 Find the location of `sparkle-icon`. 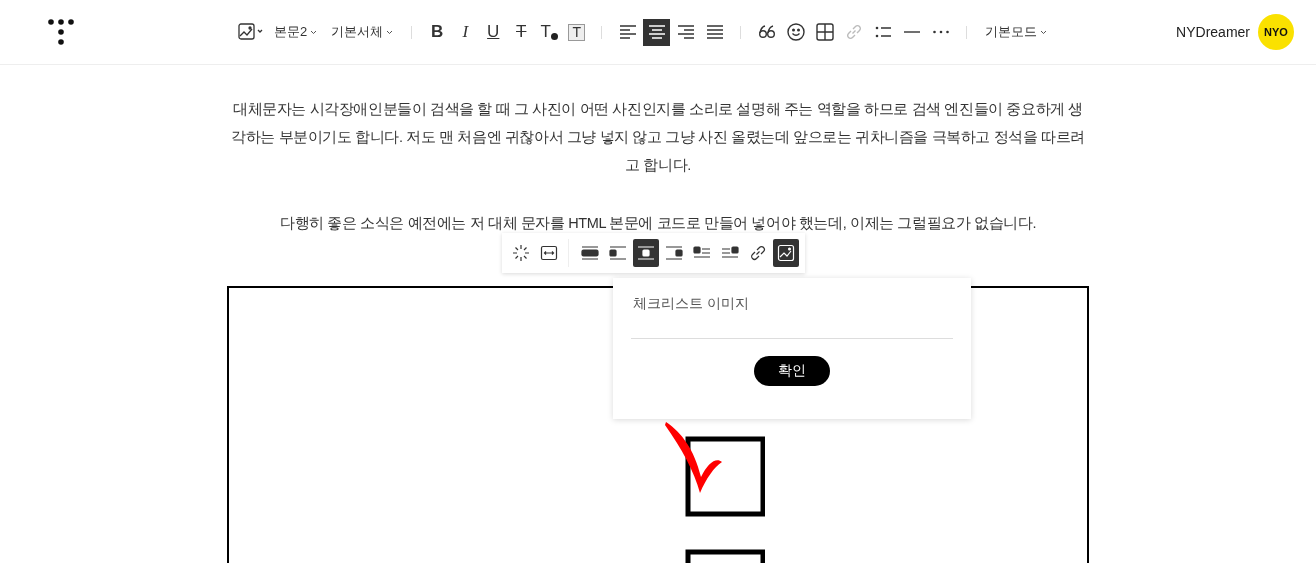

sparkle-icon is located at coordinates (521, 253).